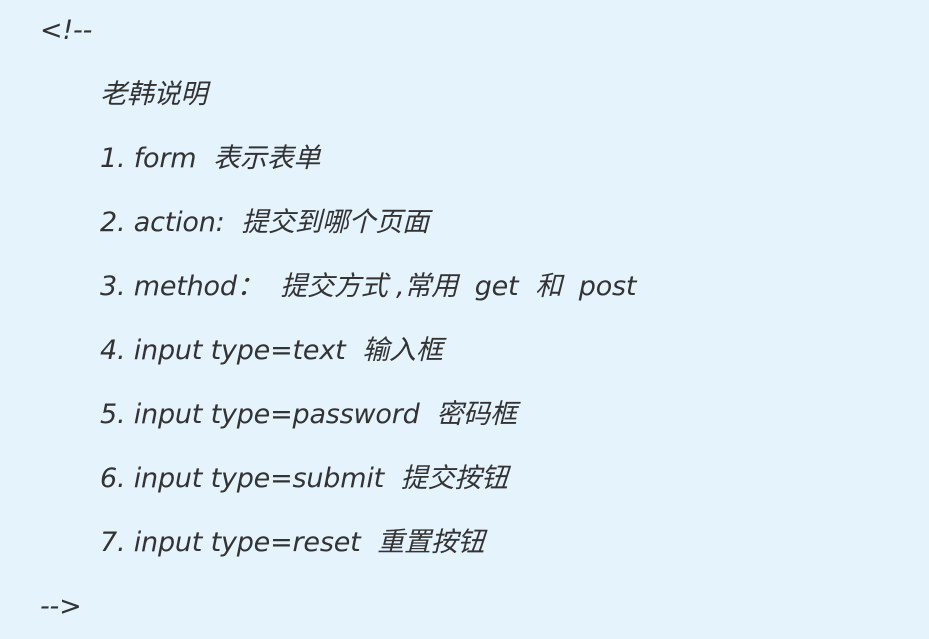 This screenshot has height=639, width=929. What do you see at coordinates (292, 542) in the screenshot?
I see `comment-line-input-reset: 7. input type=reset 重置按钮` at bounding box center [292, 542].